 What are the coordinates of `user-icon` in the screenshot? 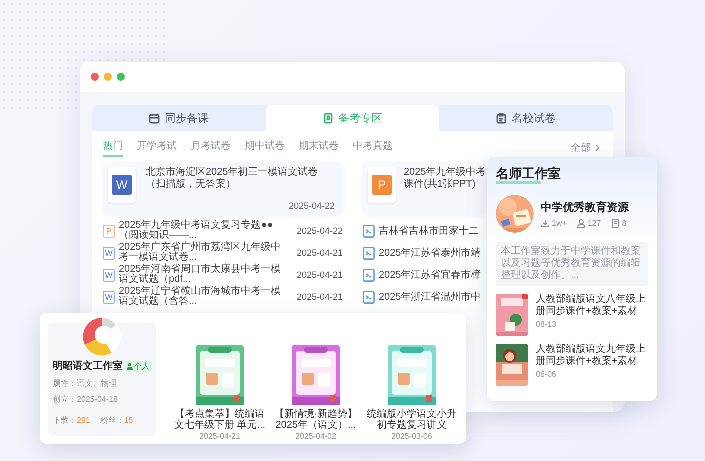 It's located at (581, 223).